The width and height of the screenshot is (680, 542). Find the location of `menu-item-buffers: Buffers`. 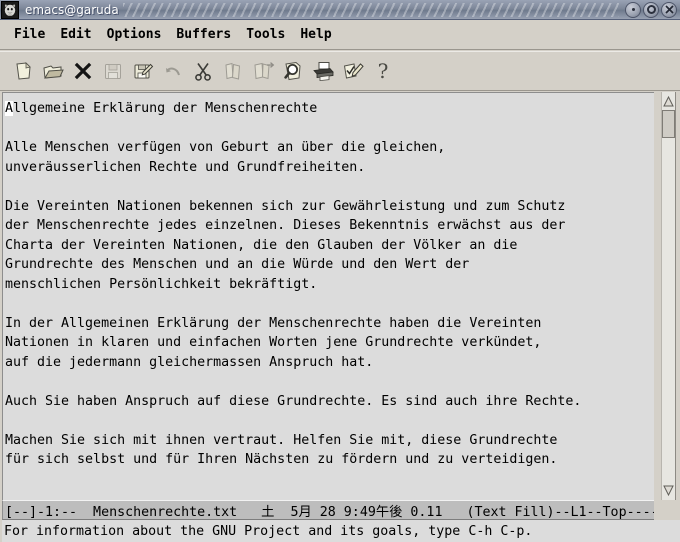

menu-item-buffers: Buffers is located at coordinates (207, 34).